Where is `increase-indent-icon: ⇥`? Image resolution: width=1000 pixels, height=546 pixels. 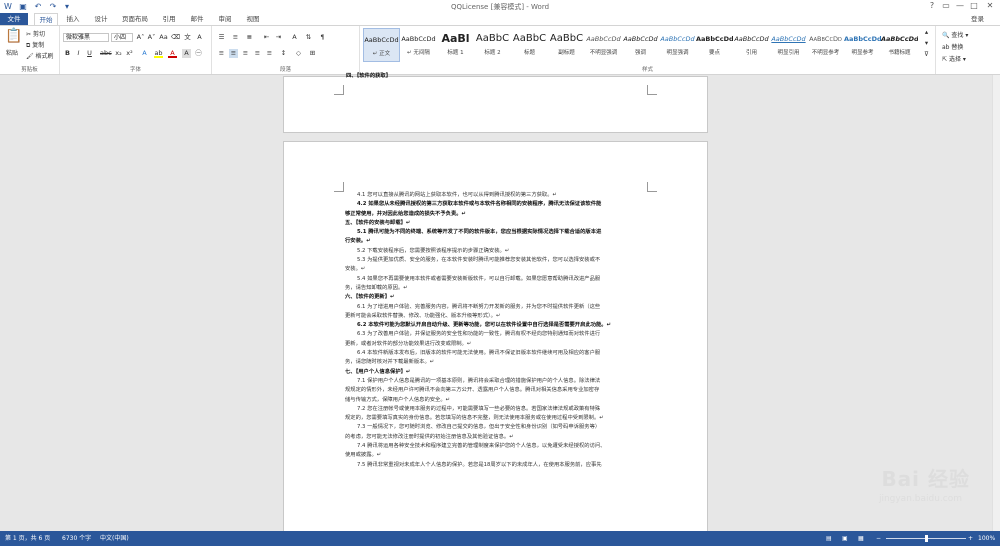
increase-indent-icon: ⇥ is located at coordinates (278, 37).